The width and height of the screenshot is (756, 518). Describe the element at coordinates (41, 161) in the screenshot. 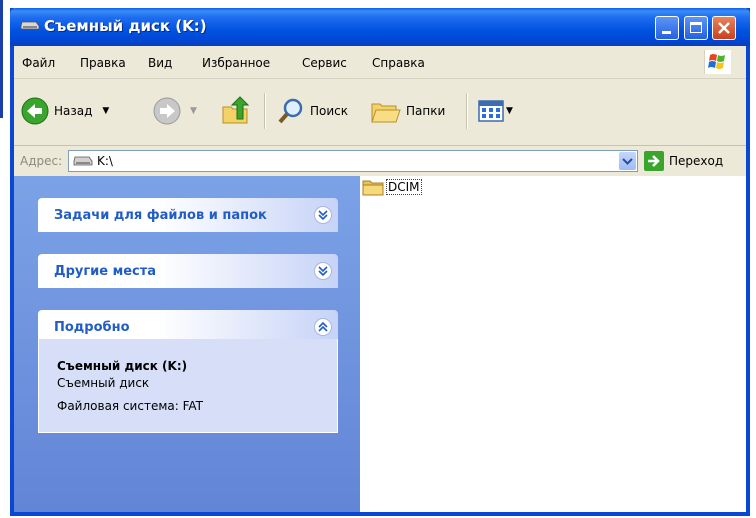

I see `address-label: Адрес:` at that location.